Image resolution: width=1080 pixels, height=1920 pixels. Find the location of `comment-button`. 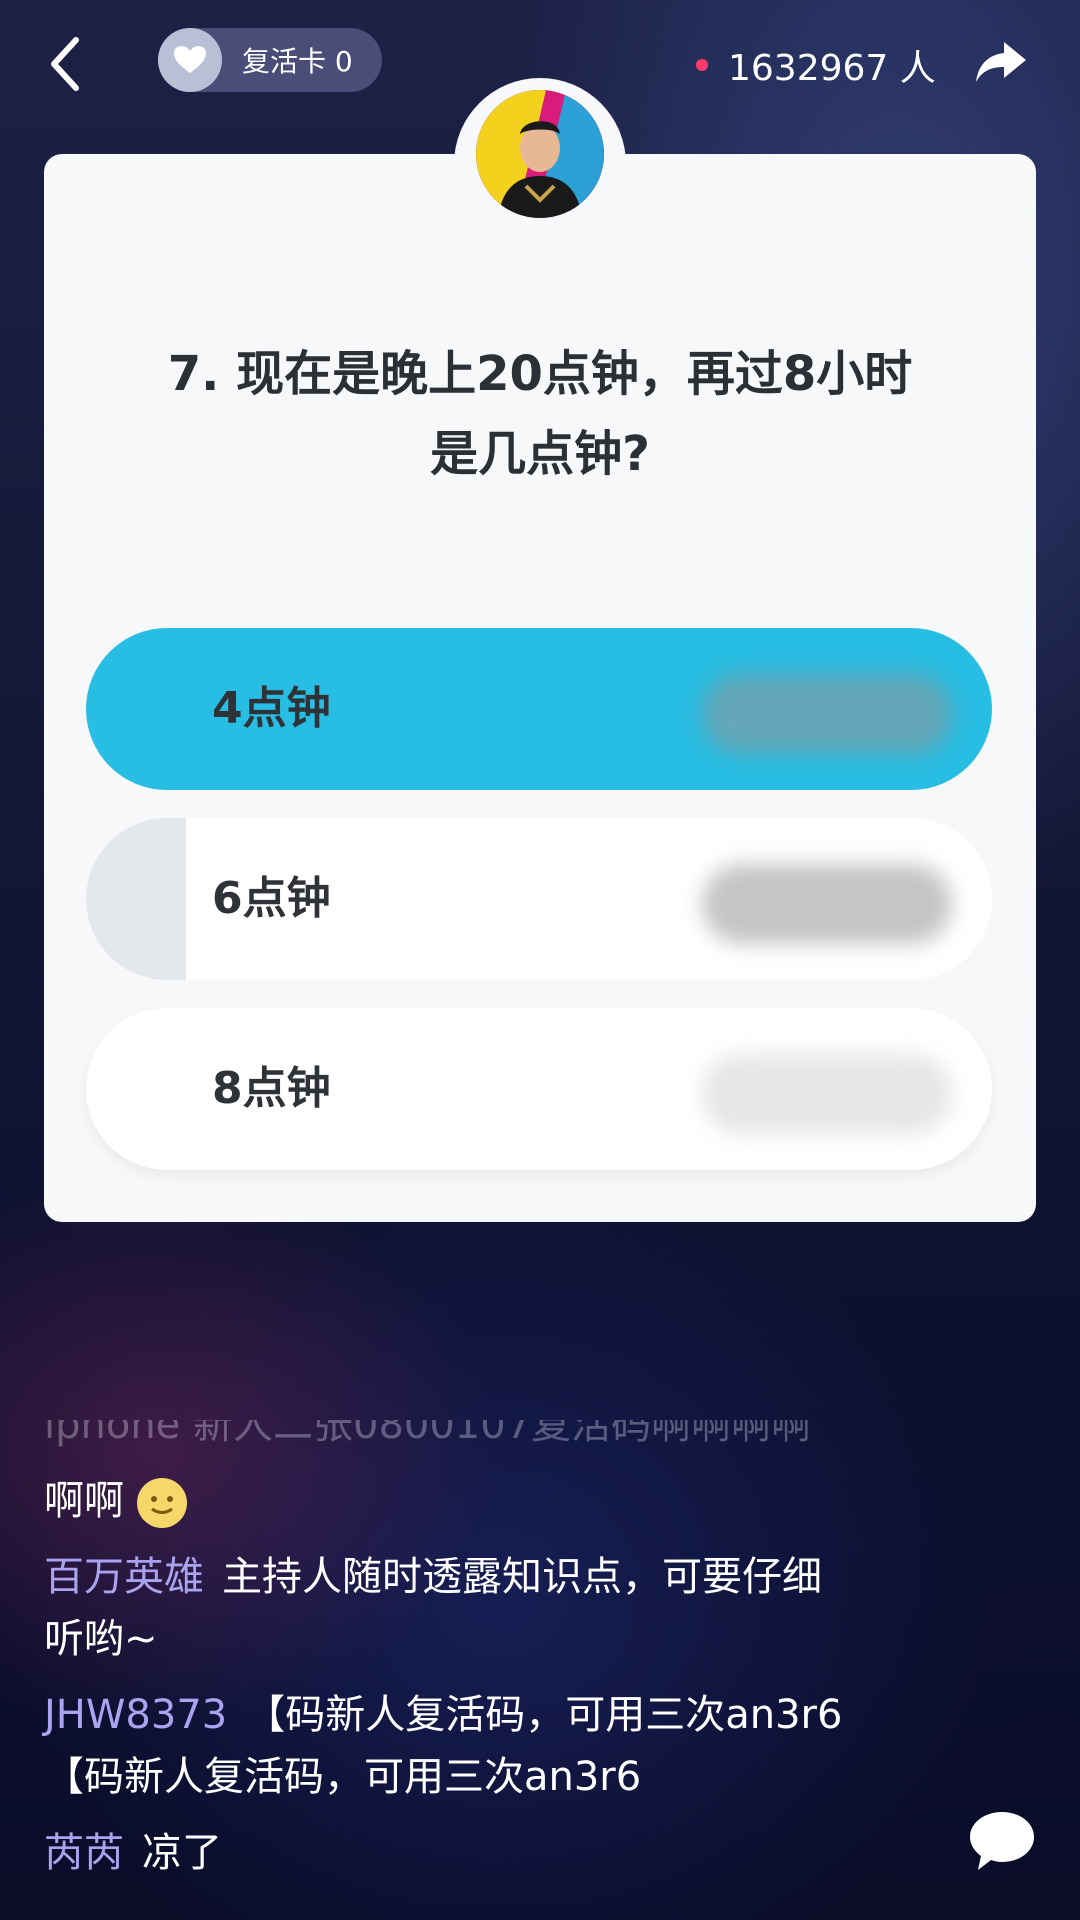

comment-button is located at coordinates (1002, 1842).